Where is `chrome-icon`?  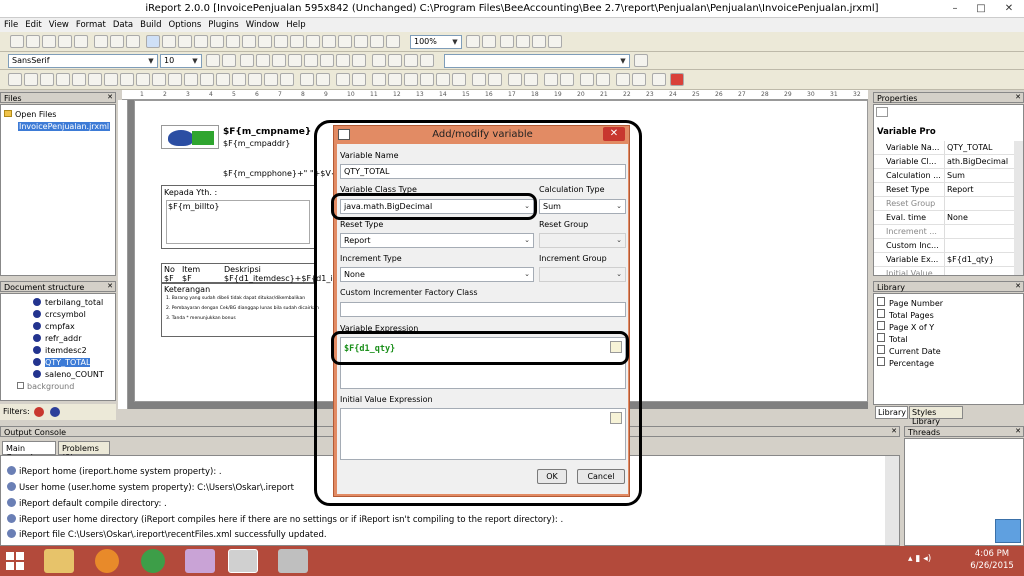
chrome-icon is located at coordinates (153, 561).